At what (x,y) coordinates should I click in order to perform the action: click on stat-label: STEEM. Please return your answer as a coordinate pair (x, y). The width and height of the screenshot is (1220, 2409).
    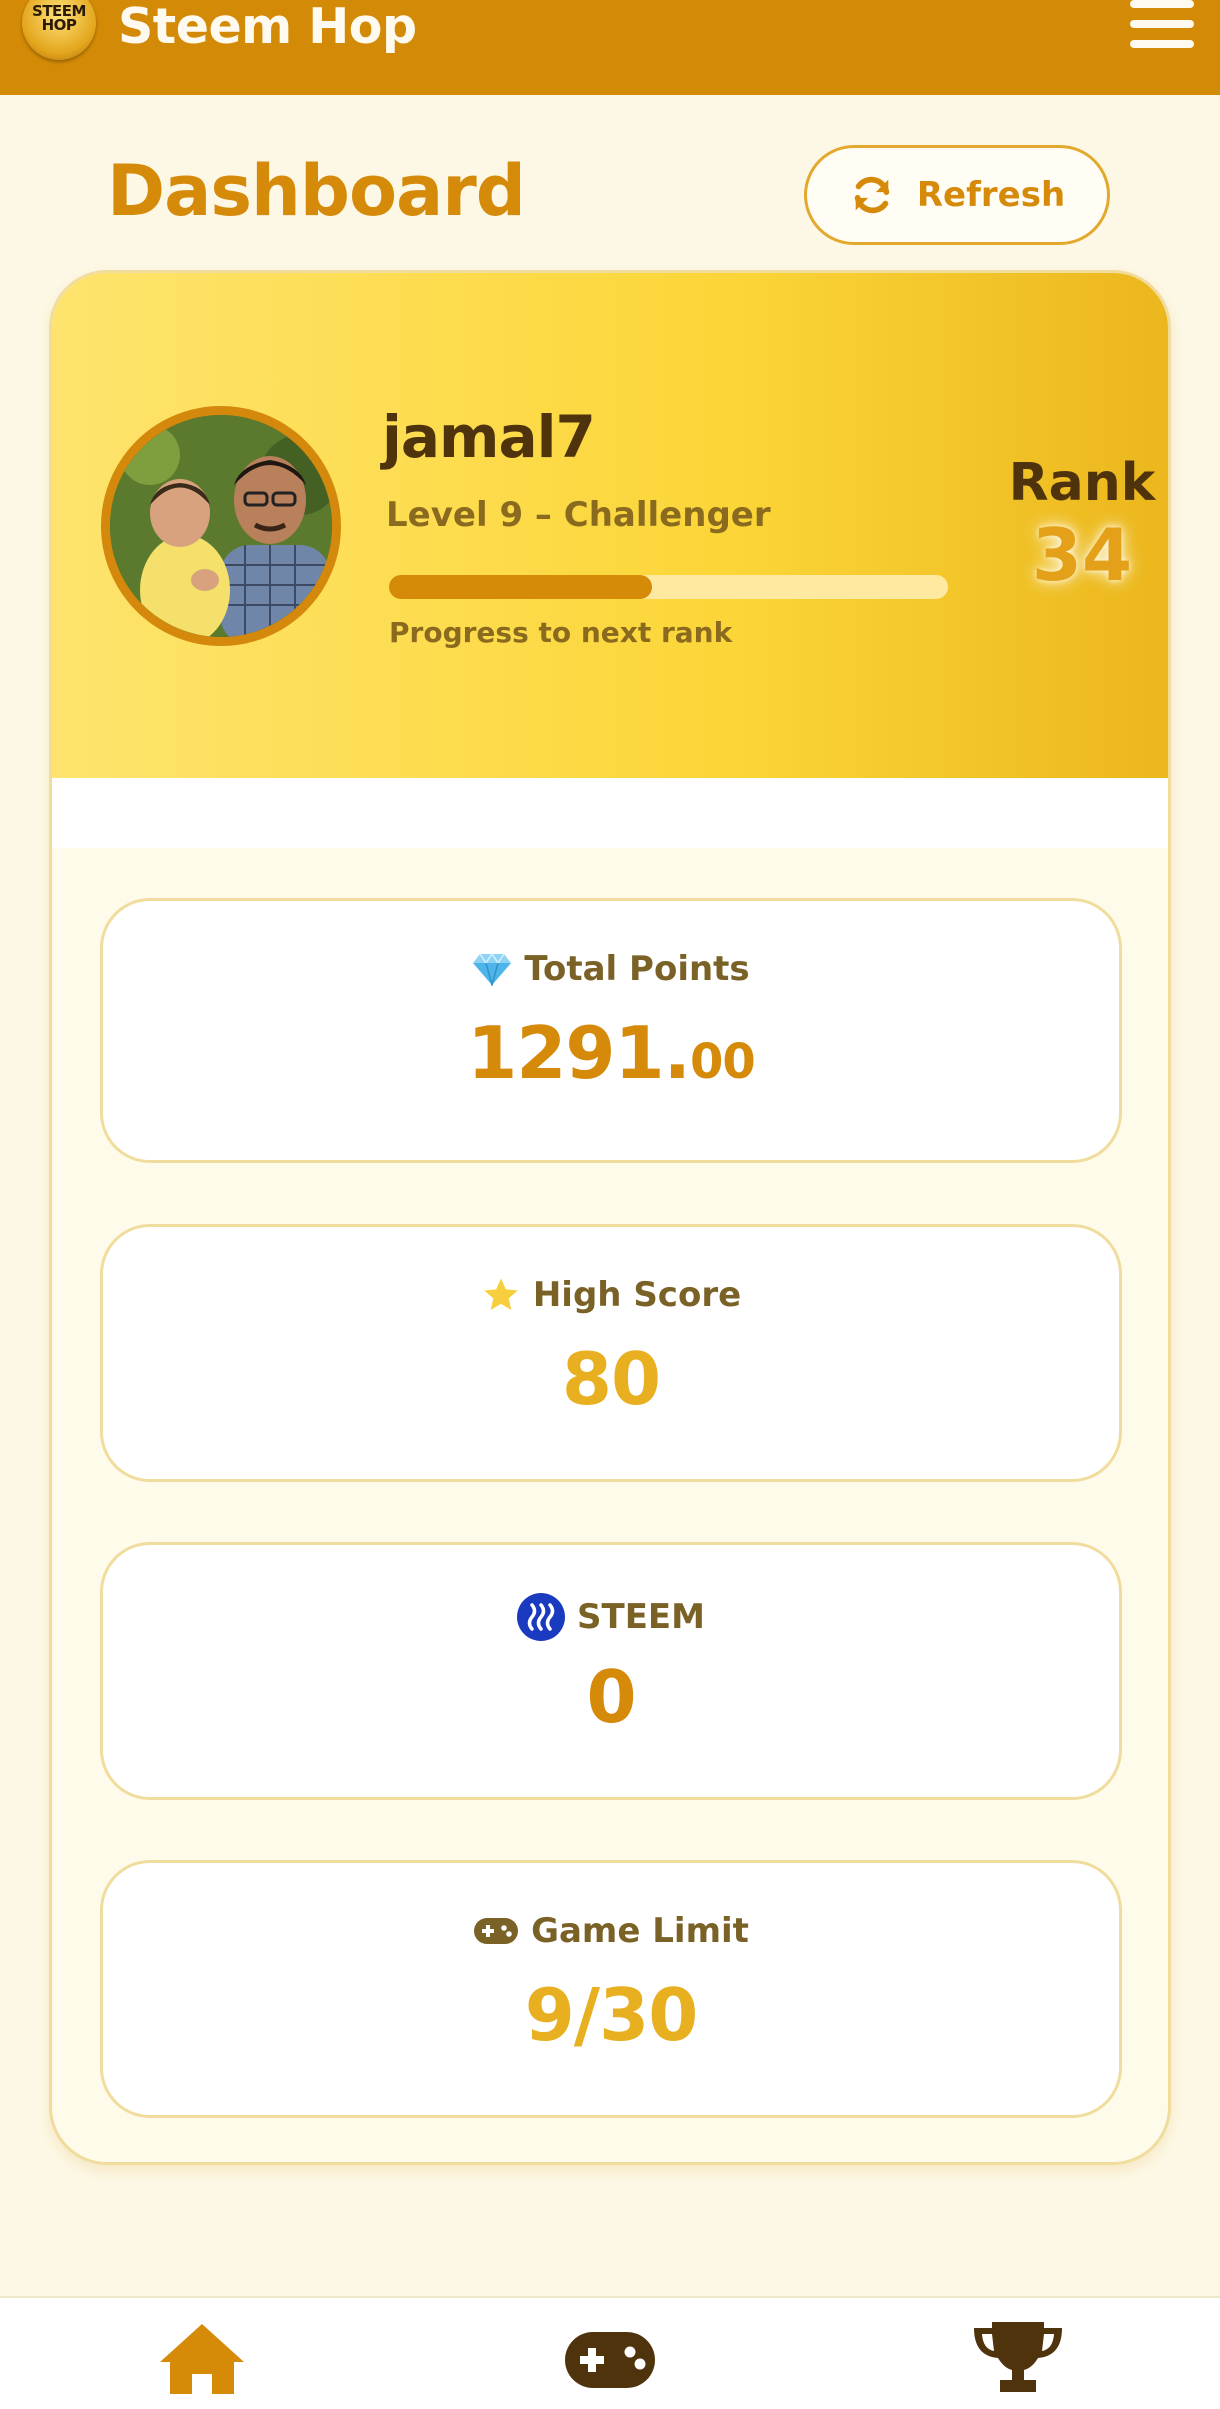
    Looking at the image, I should click on (641, 1617).